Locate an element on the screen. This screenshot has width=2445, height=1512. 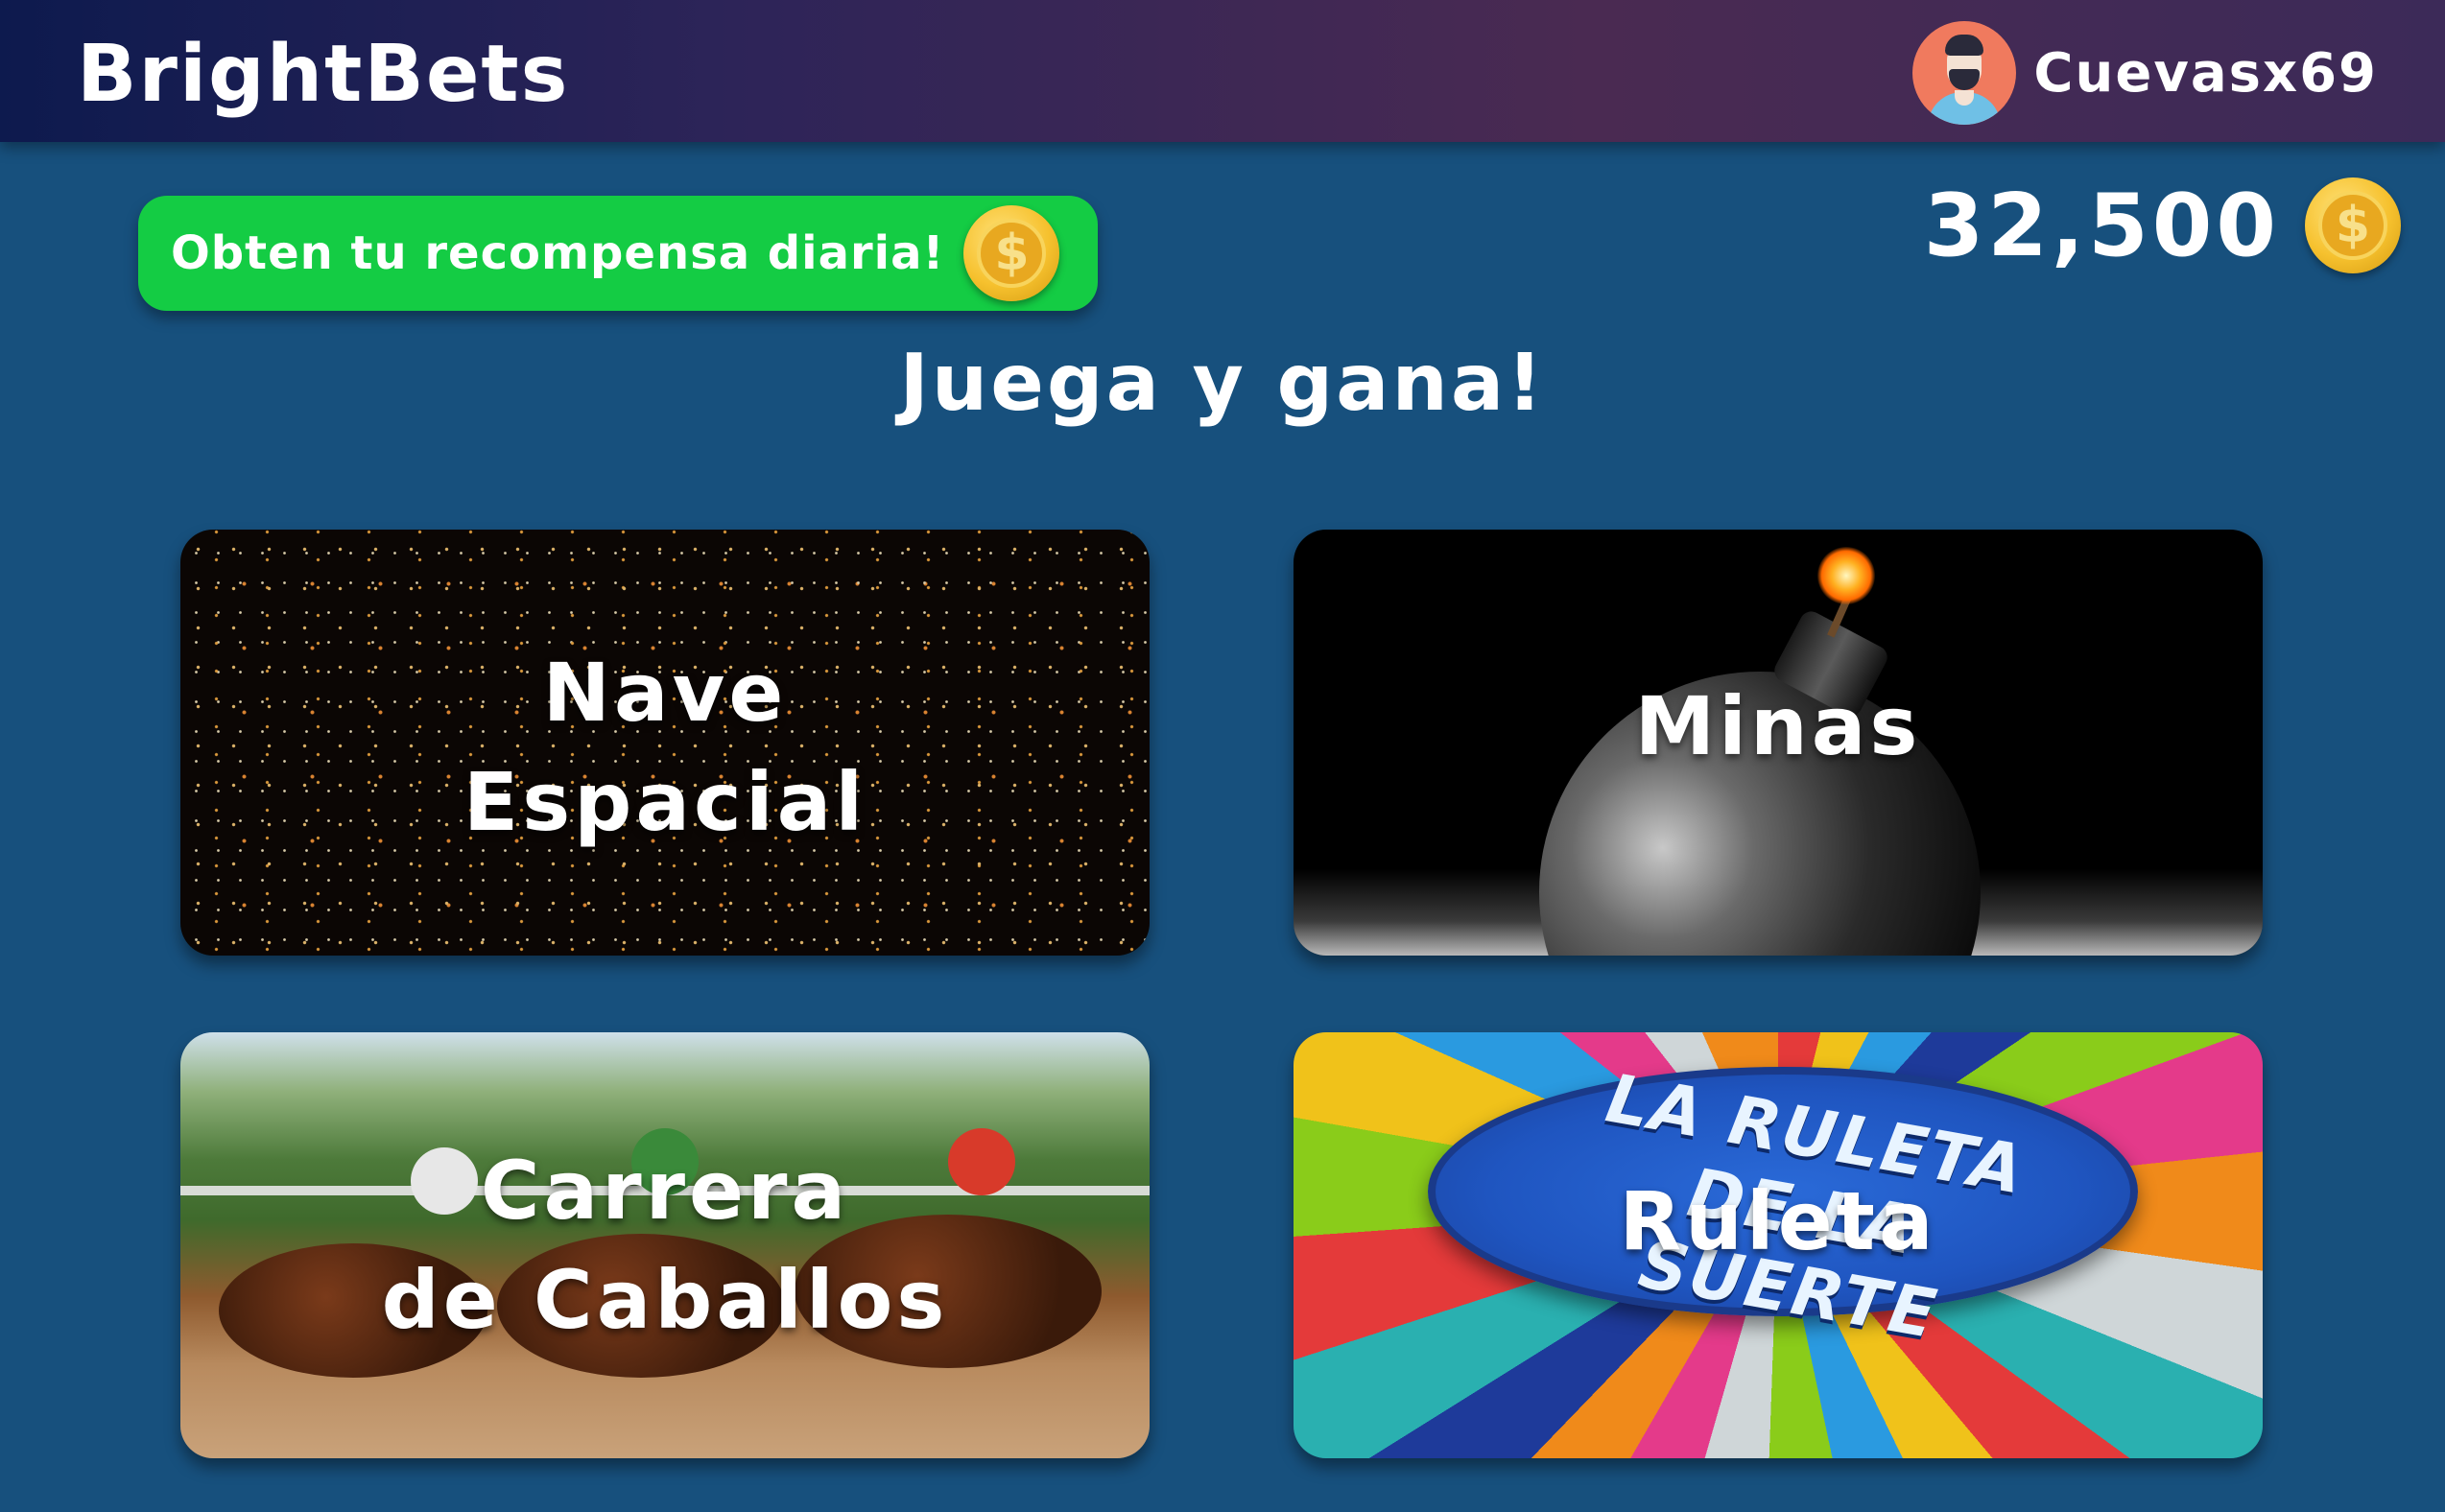
game-card-ruleta: LA RULETA DE LA SUERTE Ruleta is located at coordinates (1778, 1245).